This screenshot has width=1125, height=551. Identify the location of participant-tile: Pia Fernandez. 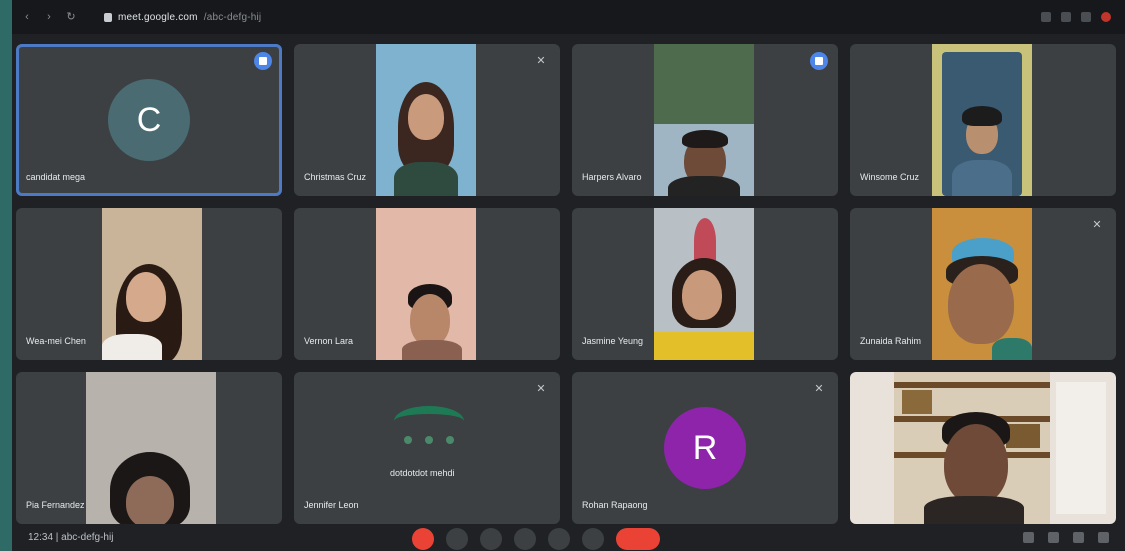
(149, 448).